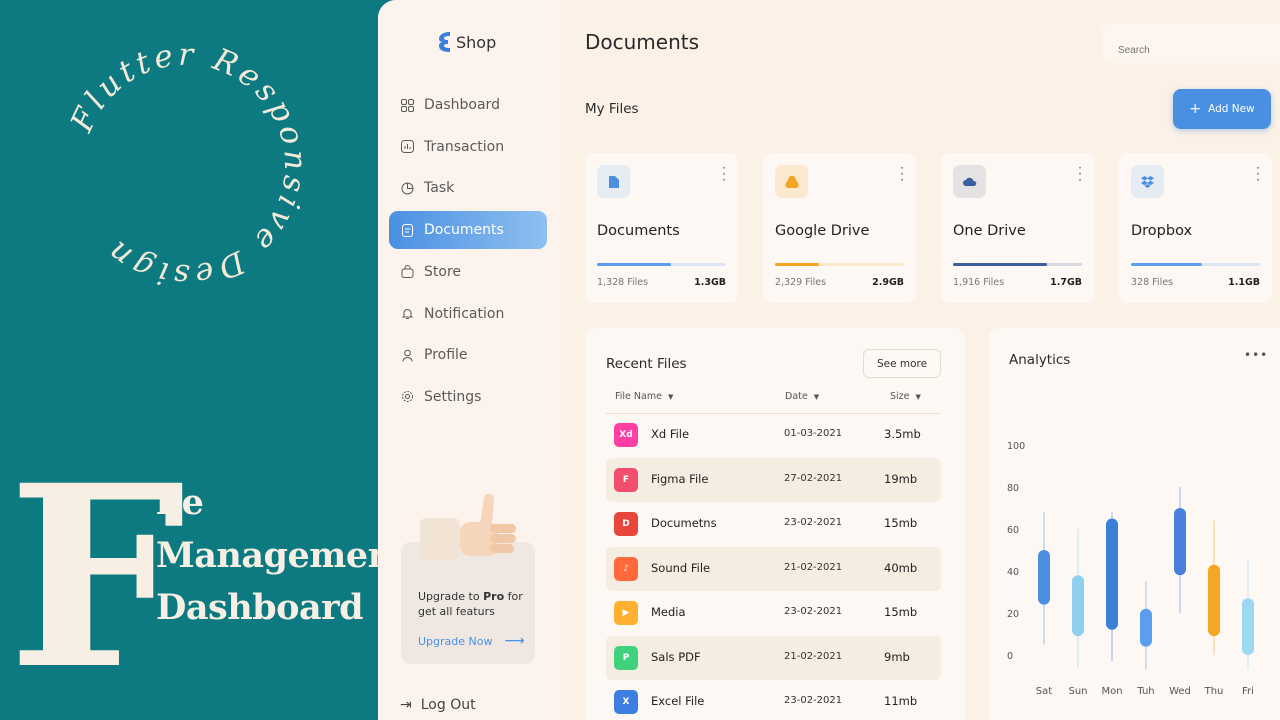 The width and height of the screenshot is (1280, 720). Describe the element at coordinates (902, 363) in the screenshot. I see `see-more-button: See more` at that location.